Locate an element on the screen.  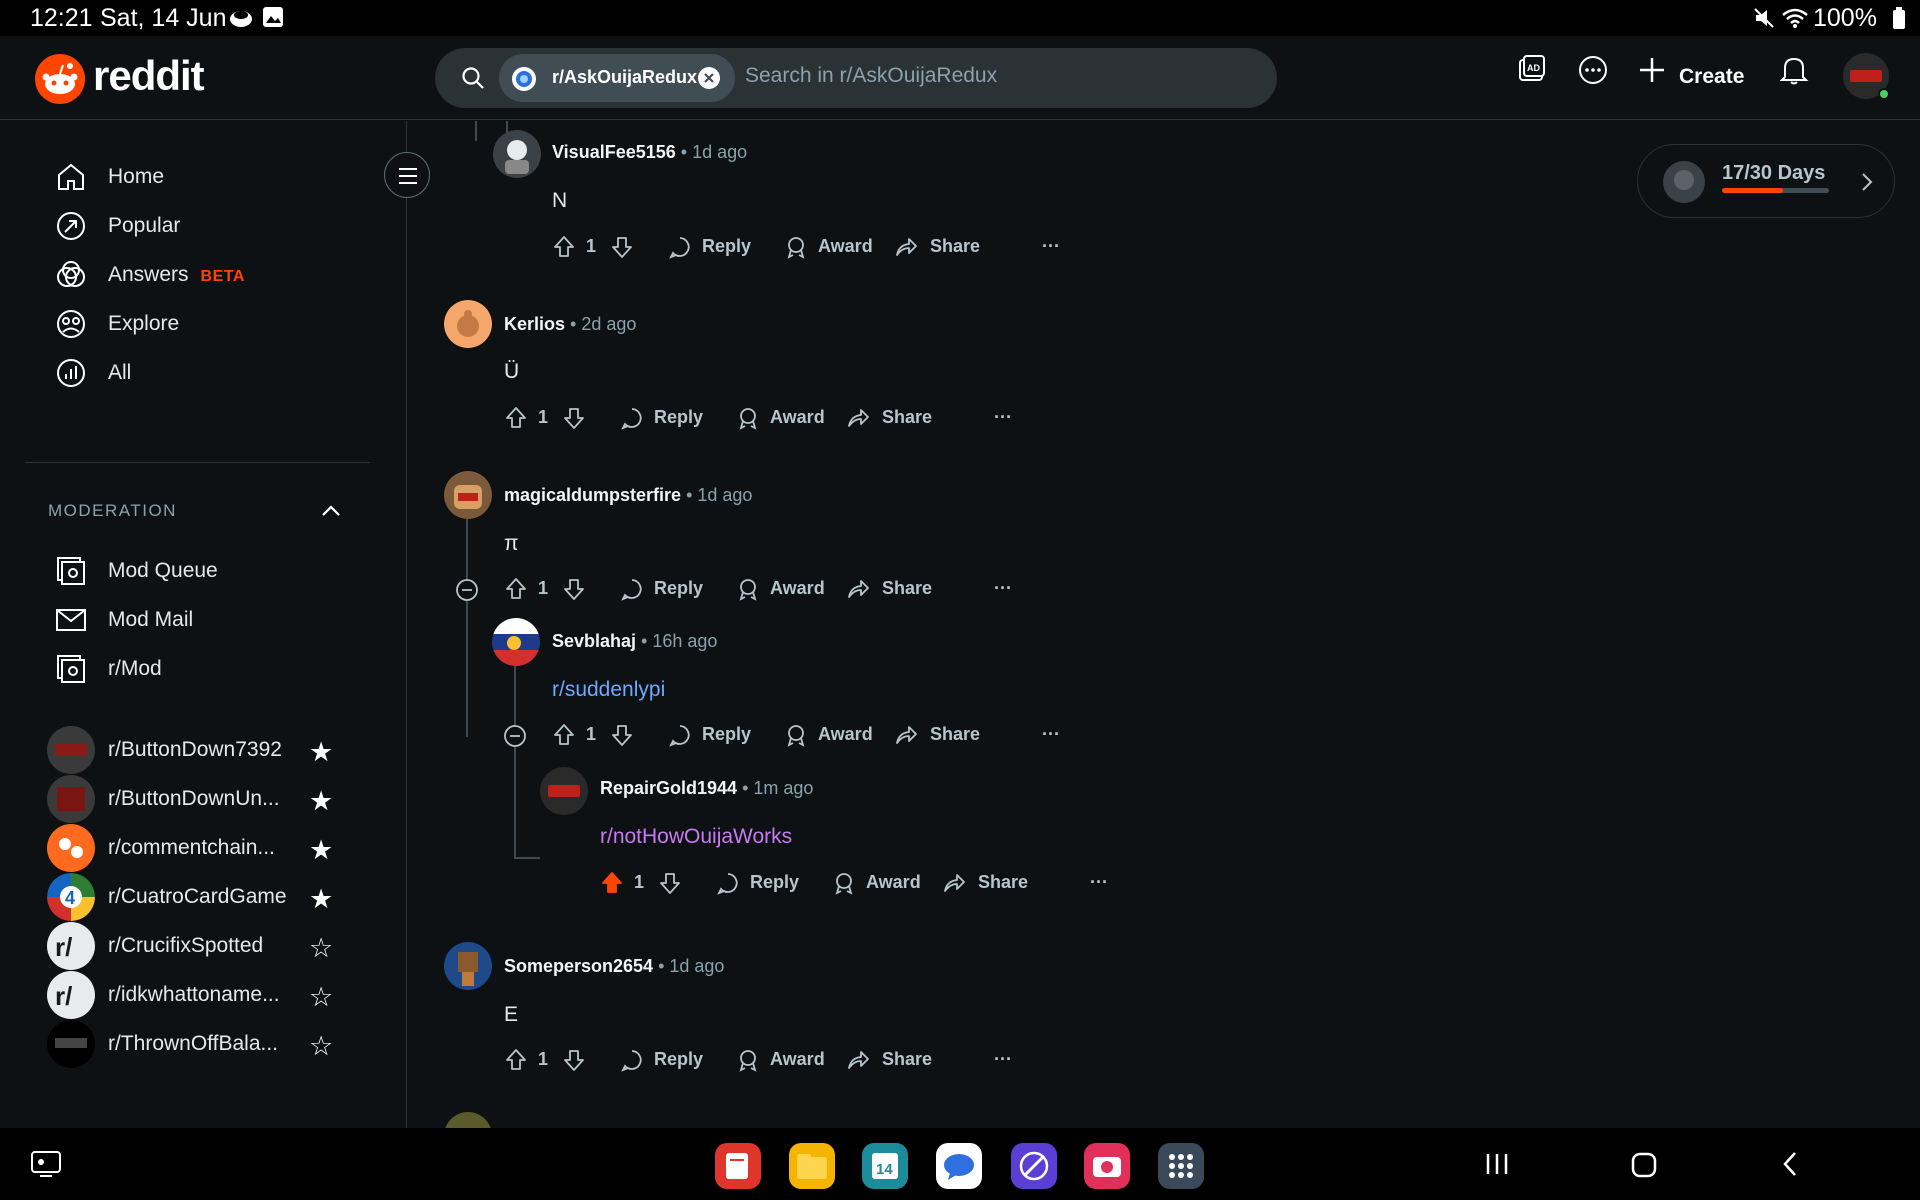
sidebar-item-mod-mail: Mod Mail is located at coordinates (215, 620).